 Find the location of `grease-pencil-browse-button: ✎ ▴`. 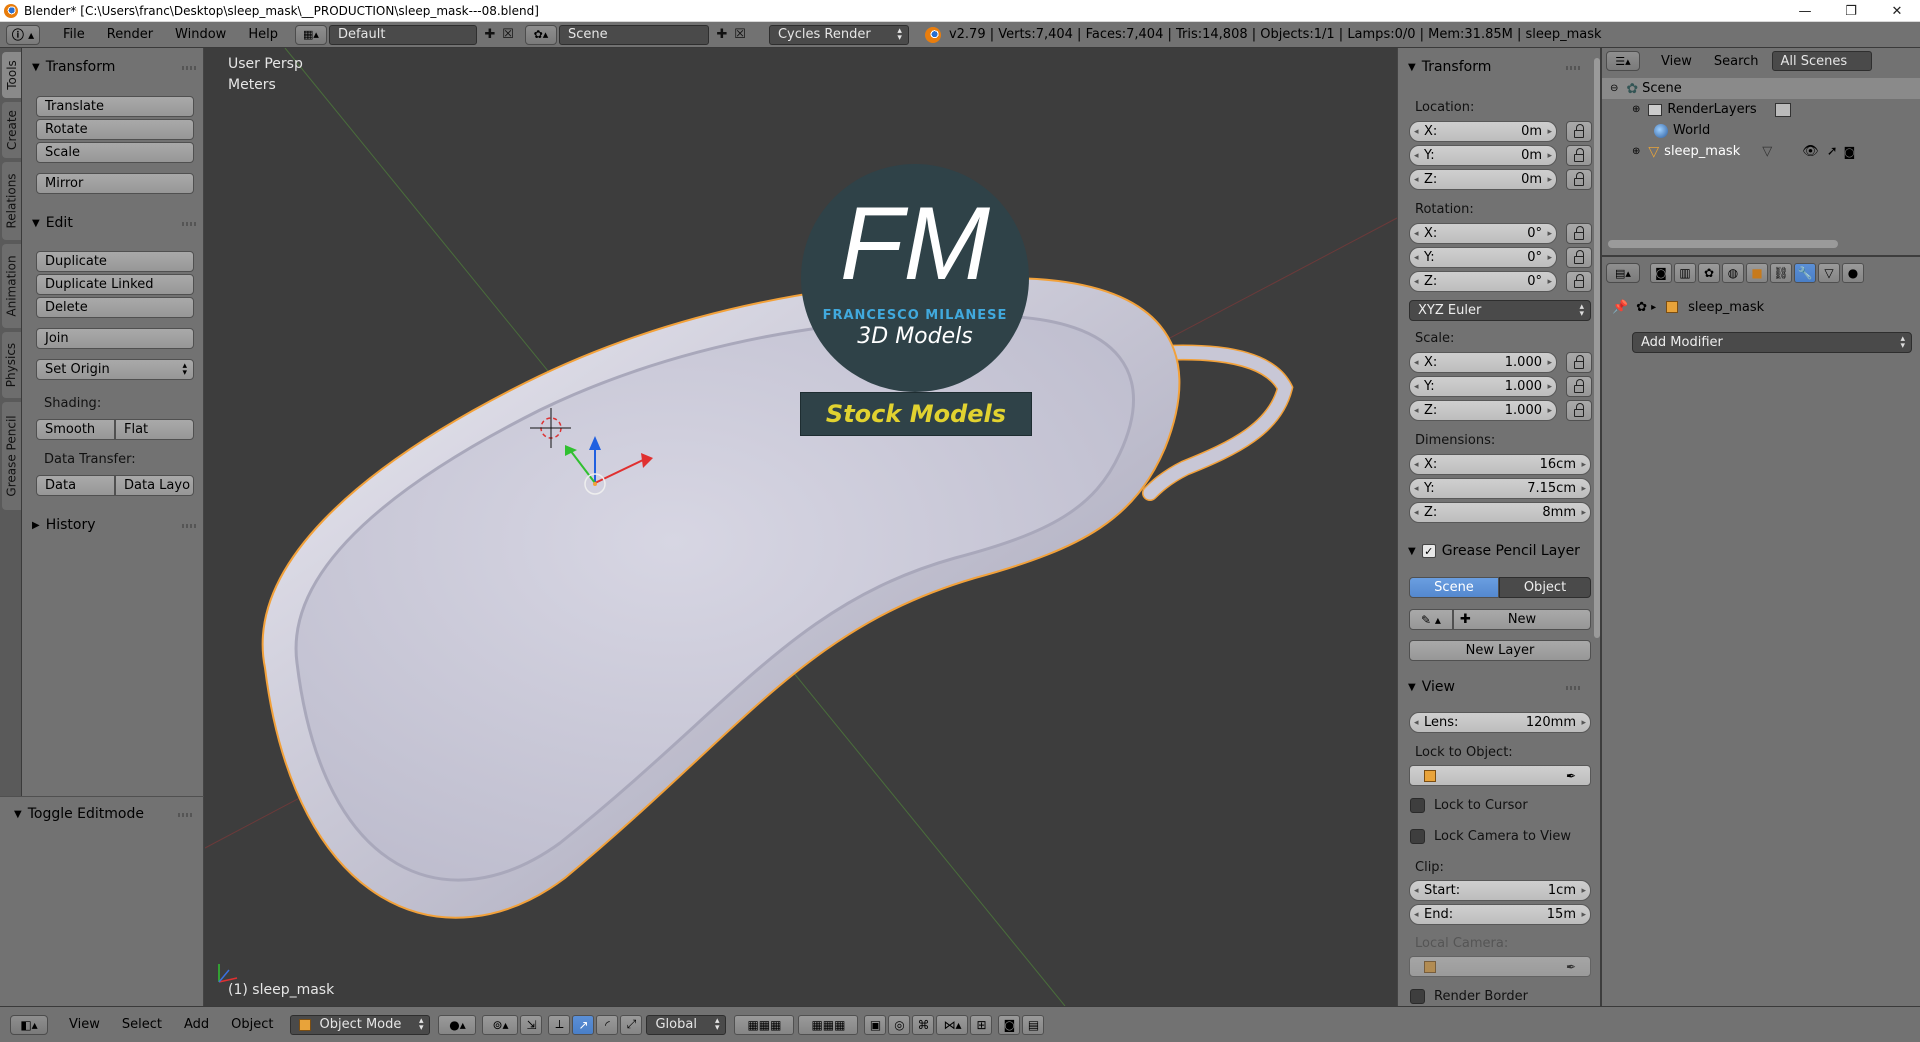

grease-pencil-browse-button: ✎ ▴ is located at coordinates (1431, 619).